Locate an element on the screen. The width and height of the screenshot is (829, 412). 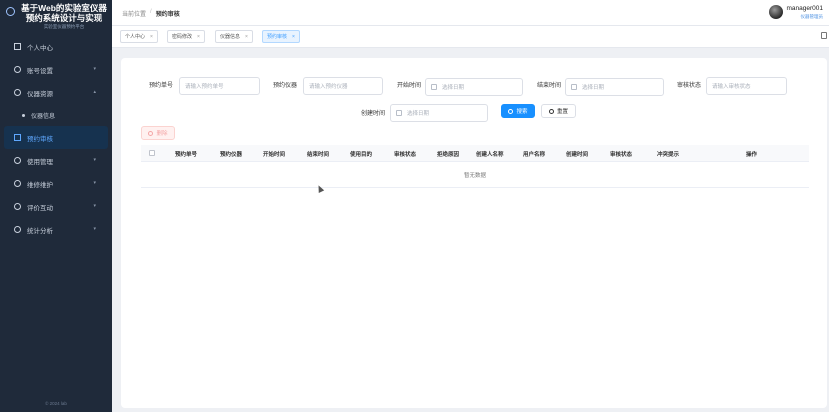
sidebar-item-evaluation: 评价互动 ▾ is located at coordinates (56, 206).